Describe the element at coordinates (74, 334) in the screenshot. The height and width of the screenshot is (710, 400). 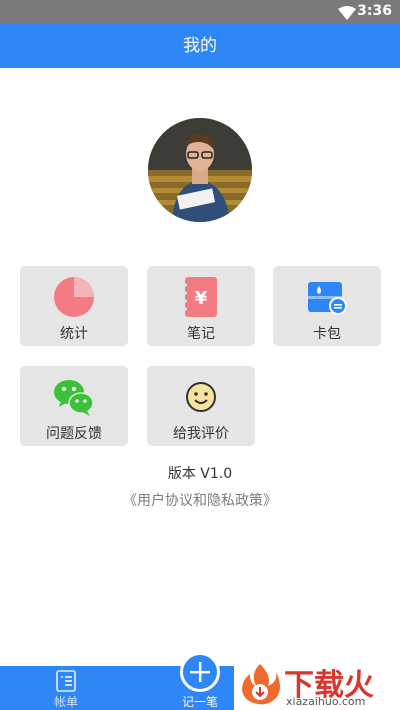
I see `tile-label-statistics: 统计` at that location.